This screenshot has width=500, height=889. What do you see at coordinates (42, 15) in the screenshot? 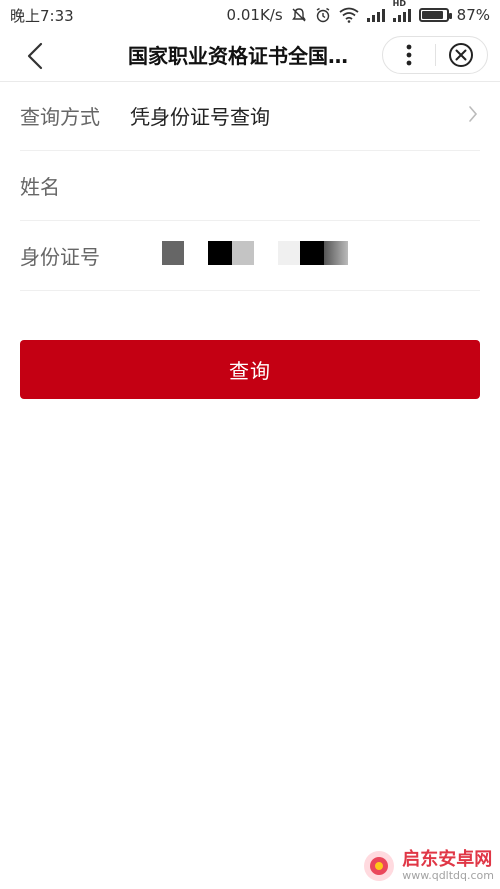
I see `status-time: 晚上7:33` at bounding box center [42, 15].